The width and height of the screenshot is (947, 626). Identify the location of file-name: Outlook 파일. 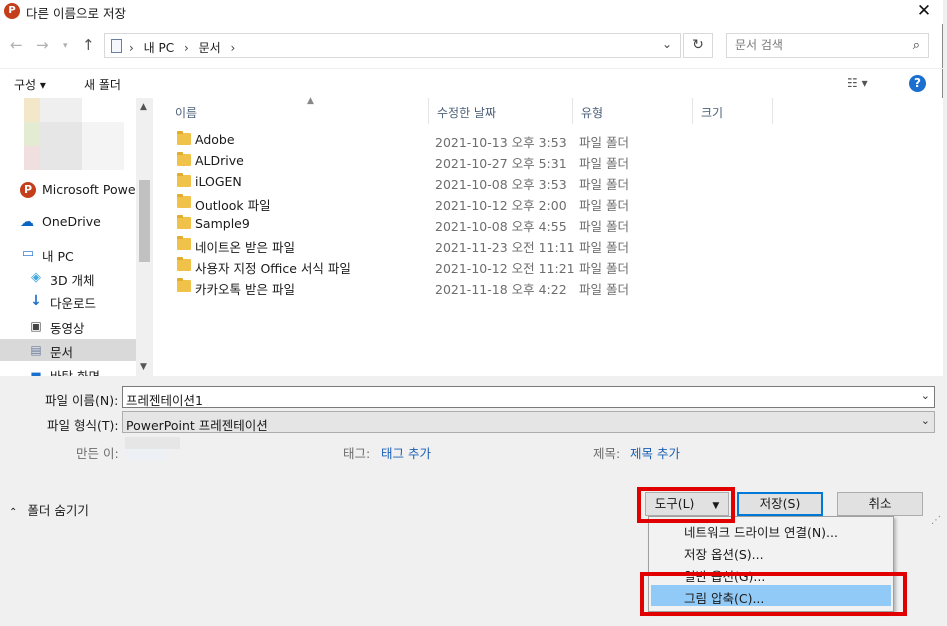
(233, 205).